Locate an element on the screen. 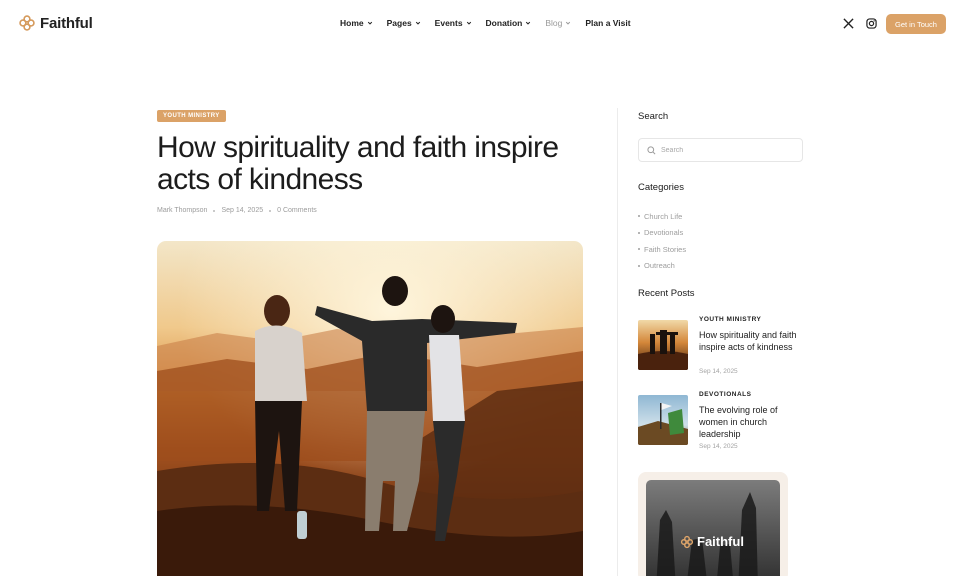 The image size is (960, 576). search-heading: Search is located at coordinates (653, 116).